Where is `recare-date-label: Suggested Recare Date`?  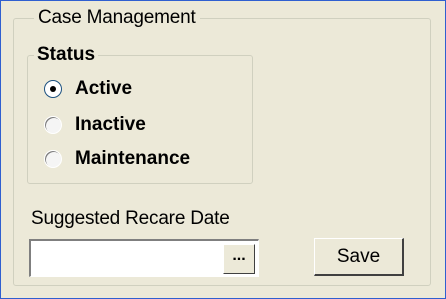
recare-date-label: Suggested Recare Date is located at coordinates (130, 218).